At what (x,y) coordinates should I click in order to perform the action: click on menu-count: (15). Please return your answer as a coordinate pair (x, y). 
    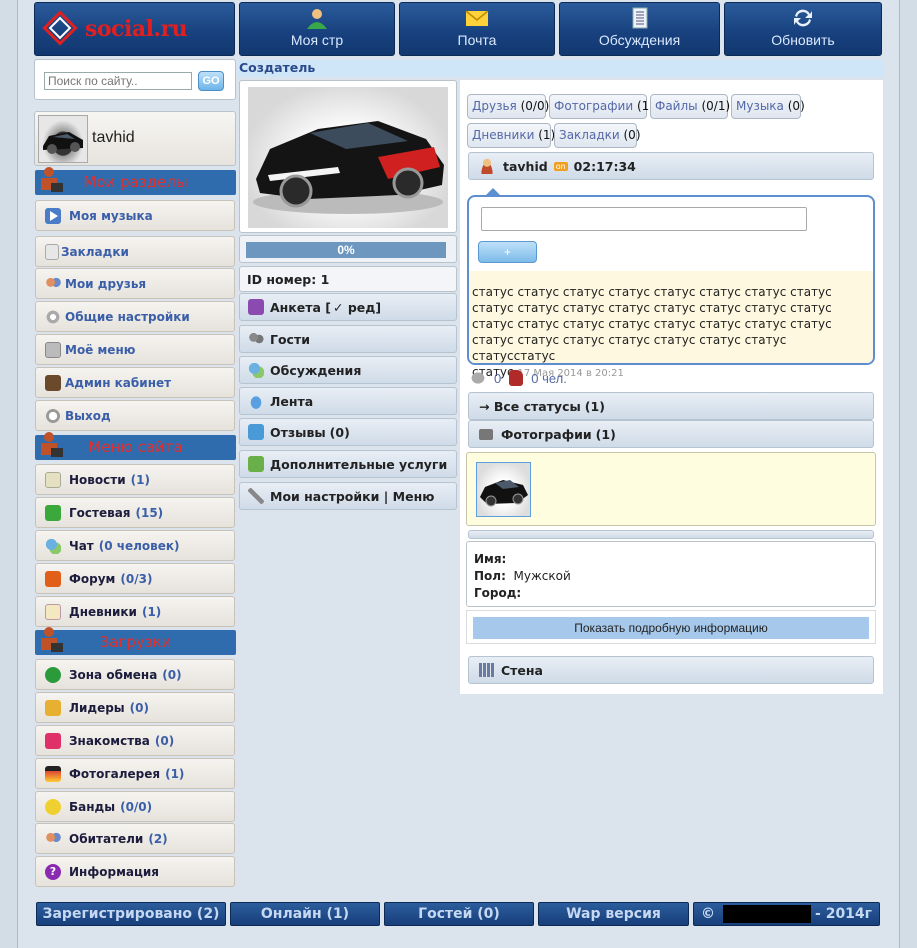
    Looking at the image, I should click on (149, 512).